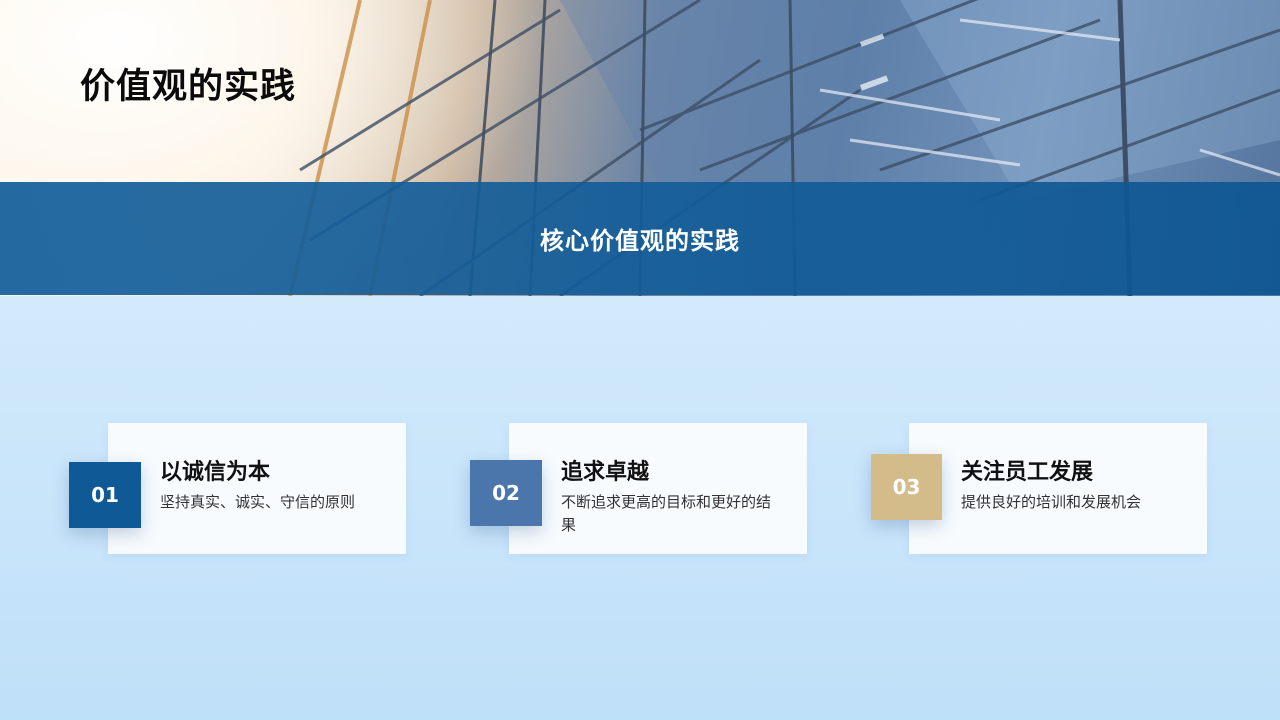 This screenshot has height=720, width=1280. Describe the element at coordinates (1058, 488) in the screenshot. I see `value-card-employee-development: 关注员工发展 提供良好的培训和发展机会` at that location.